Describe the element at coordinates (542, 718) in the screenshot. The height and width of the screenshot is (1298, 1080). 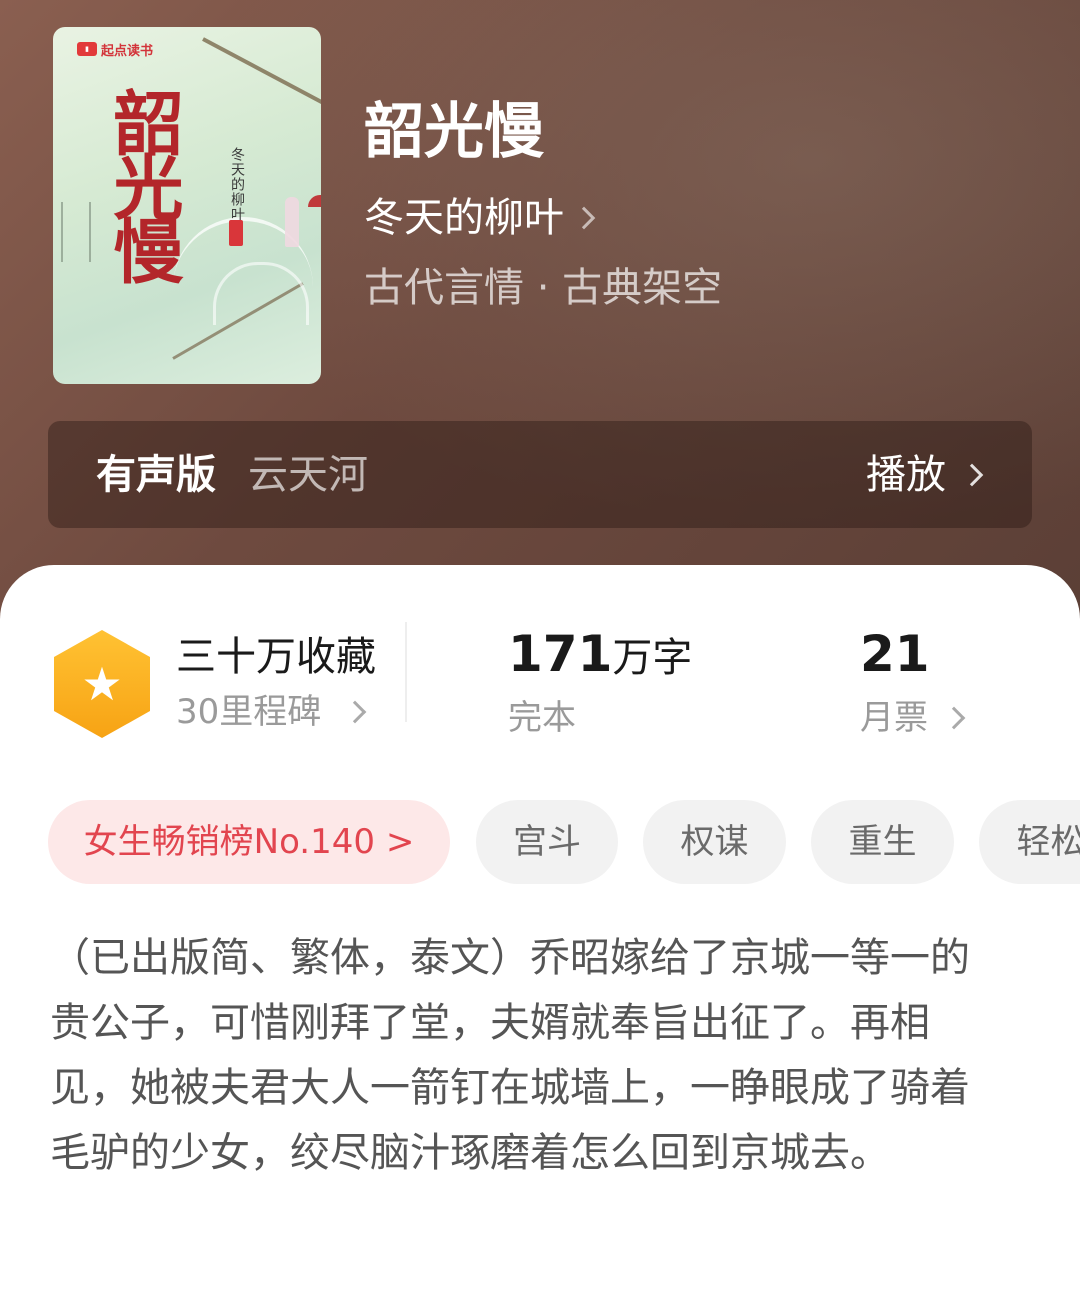
I see `completion-status: 完本` at that location.